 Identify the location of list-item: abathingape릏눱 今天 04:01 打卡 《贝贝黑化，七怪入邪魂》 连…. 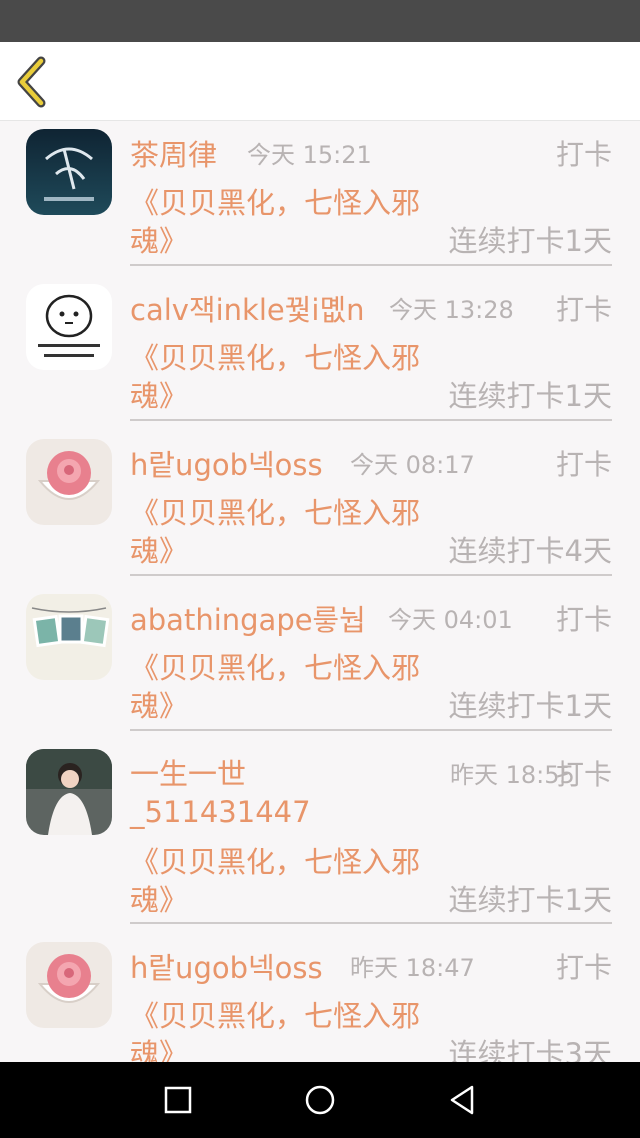
(320, 663).